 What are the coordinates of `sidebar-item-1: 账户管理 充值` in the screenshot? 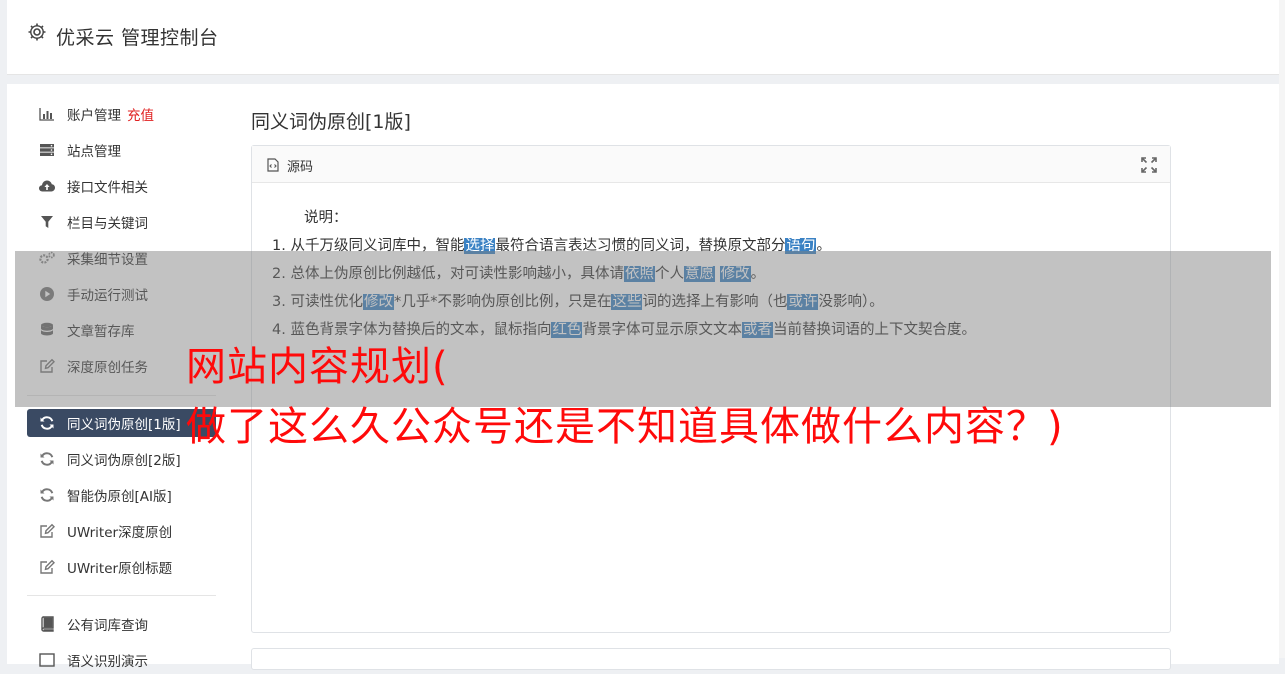 It's located at (121, 114).